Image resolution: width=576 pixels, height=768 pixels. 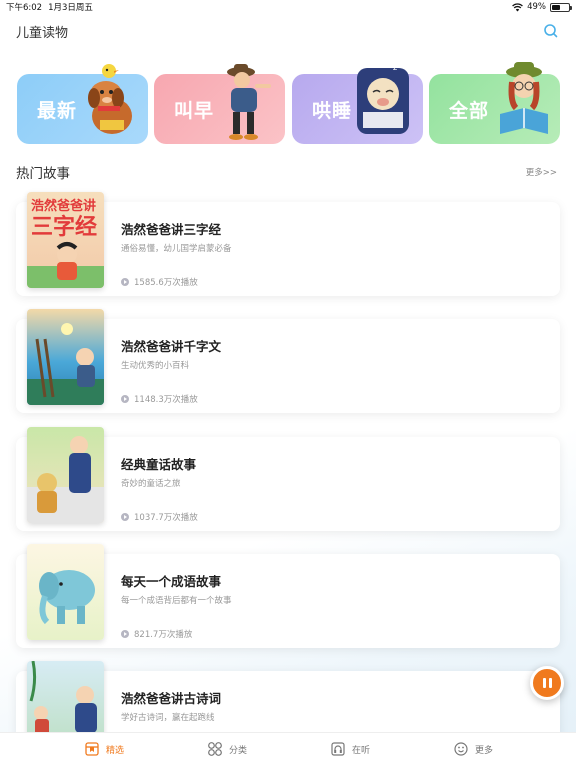 I want to click on story-card: 经典童话故事 奇妙的童话之旅 1037.7万次播放, so click(x=288, y=479).